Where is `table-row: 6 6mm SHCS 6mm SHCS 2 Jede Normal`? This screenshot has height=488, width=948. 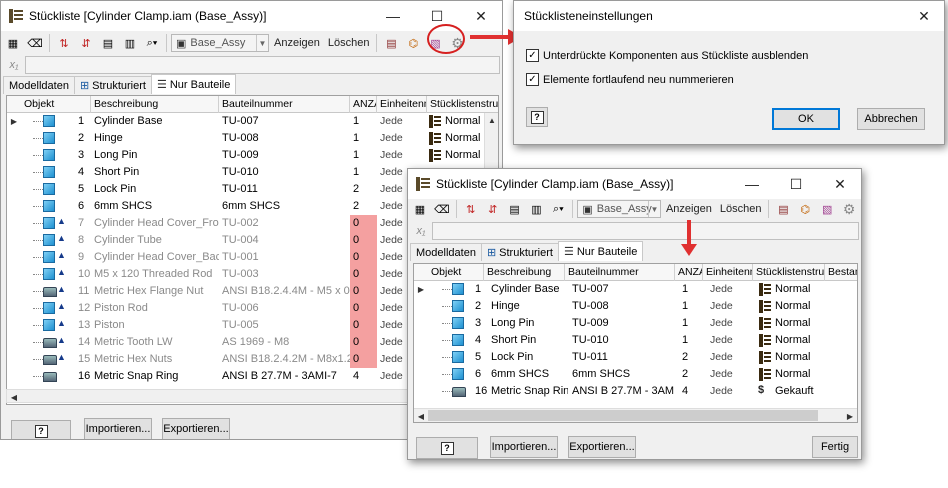
table-row: 6 6mm SHCS 6mm SHCS 2 Jede Normal is located at coordinates (635, 374).